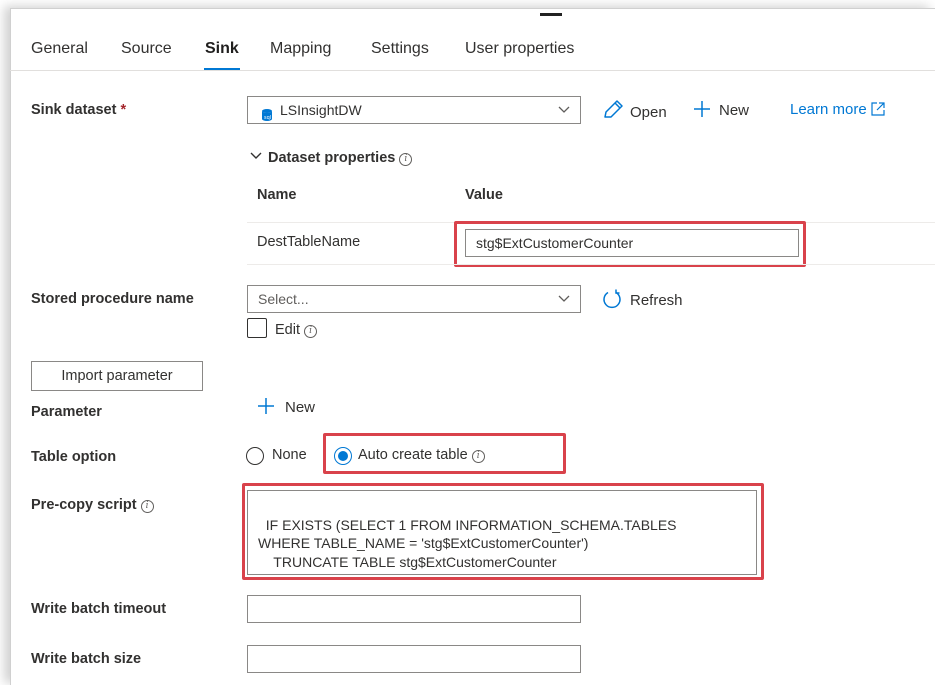 This screenshot has width=935, height=685. Describe the element at coordinates (828, 109) in the screenshot. I see `learn-more-label: Learn more` at that location.